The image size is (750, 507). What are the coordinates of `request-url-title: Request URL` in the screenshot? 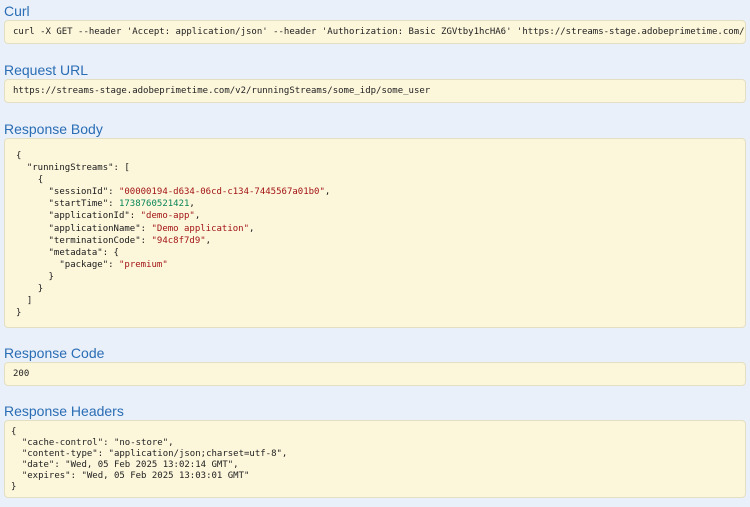 It's located at (46, 70).